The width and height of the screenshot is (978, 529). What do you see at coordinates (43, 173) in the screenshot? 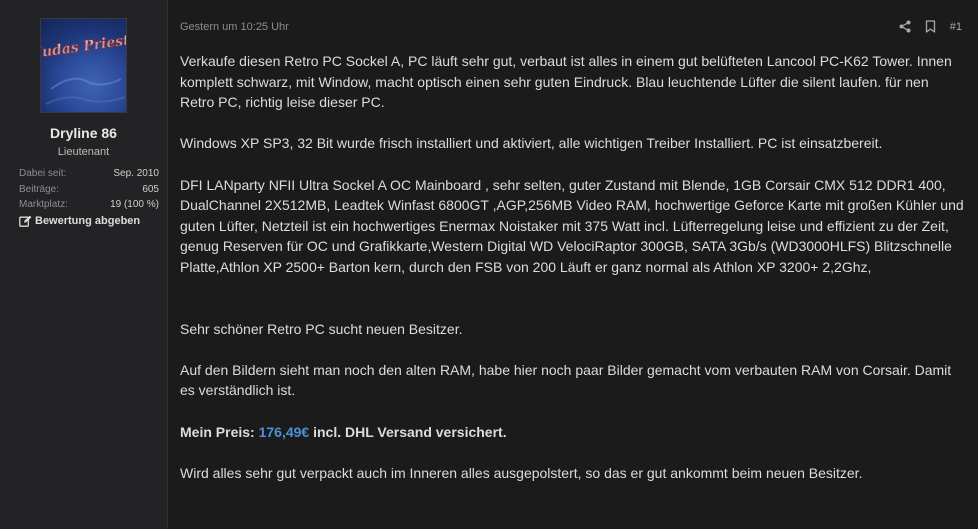
I see `stat-label: Dabei seit:` at bounding box center [43, 173].